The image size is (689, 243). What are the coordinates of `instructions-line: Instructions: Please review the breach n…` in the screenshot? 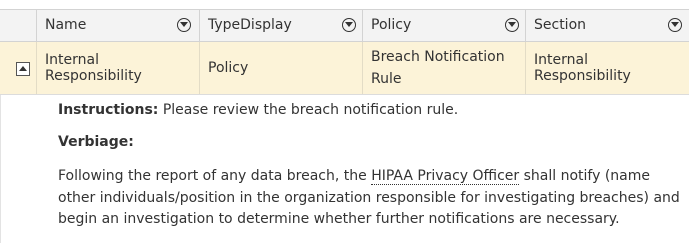 It's located at (258, 110).